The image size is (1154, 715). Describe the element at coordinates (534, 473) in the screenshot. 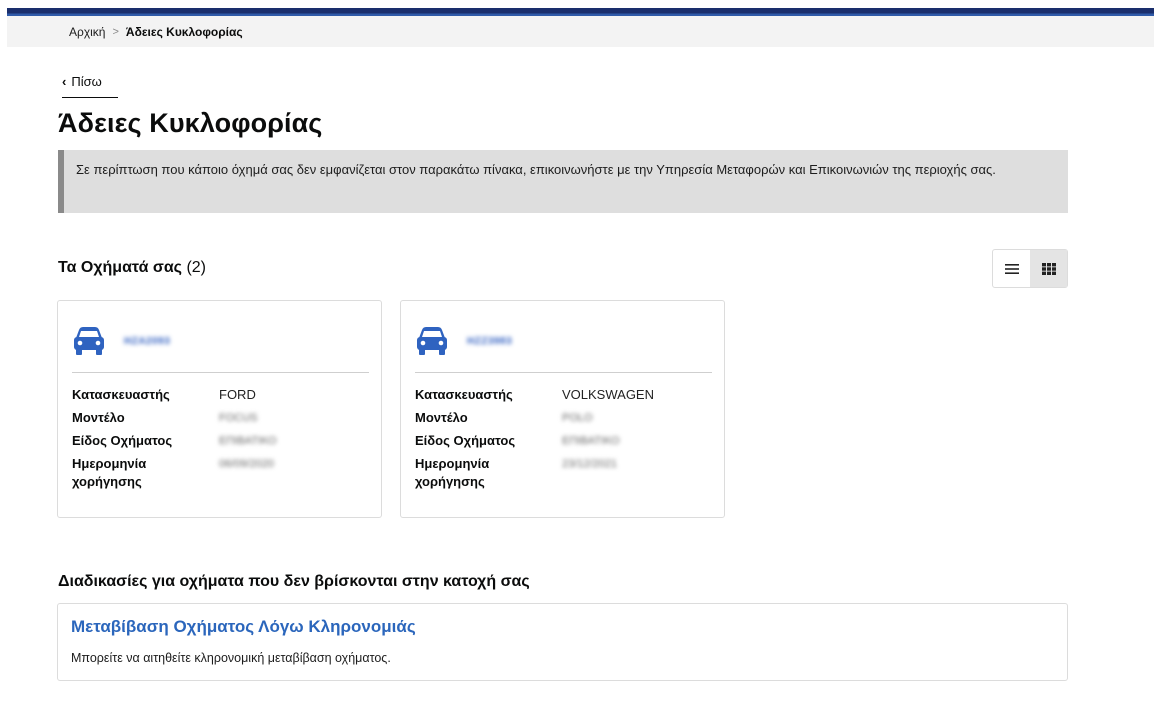

I see `detail-row-date: Ημερομηνία χορήγησης 23/12/2021` at that location.